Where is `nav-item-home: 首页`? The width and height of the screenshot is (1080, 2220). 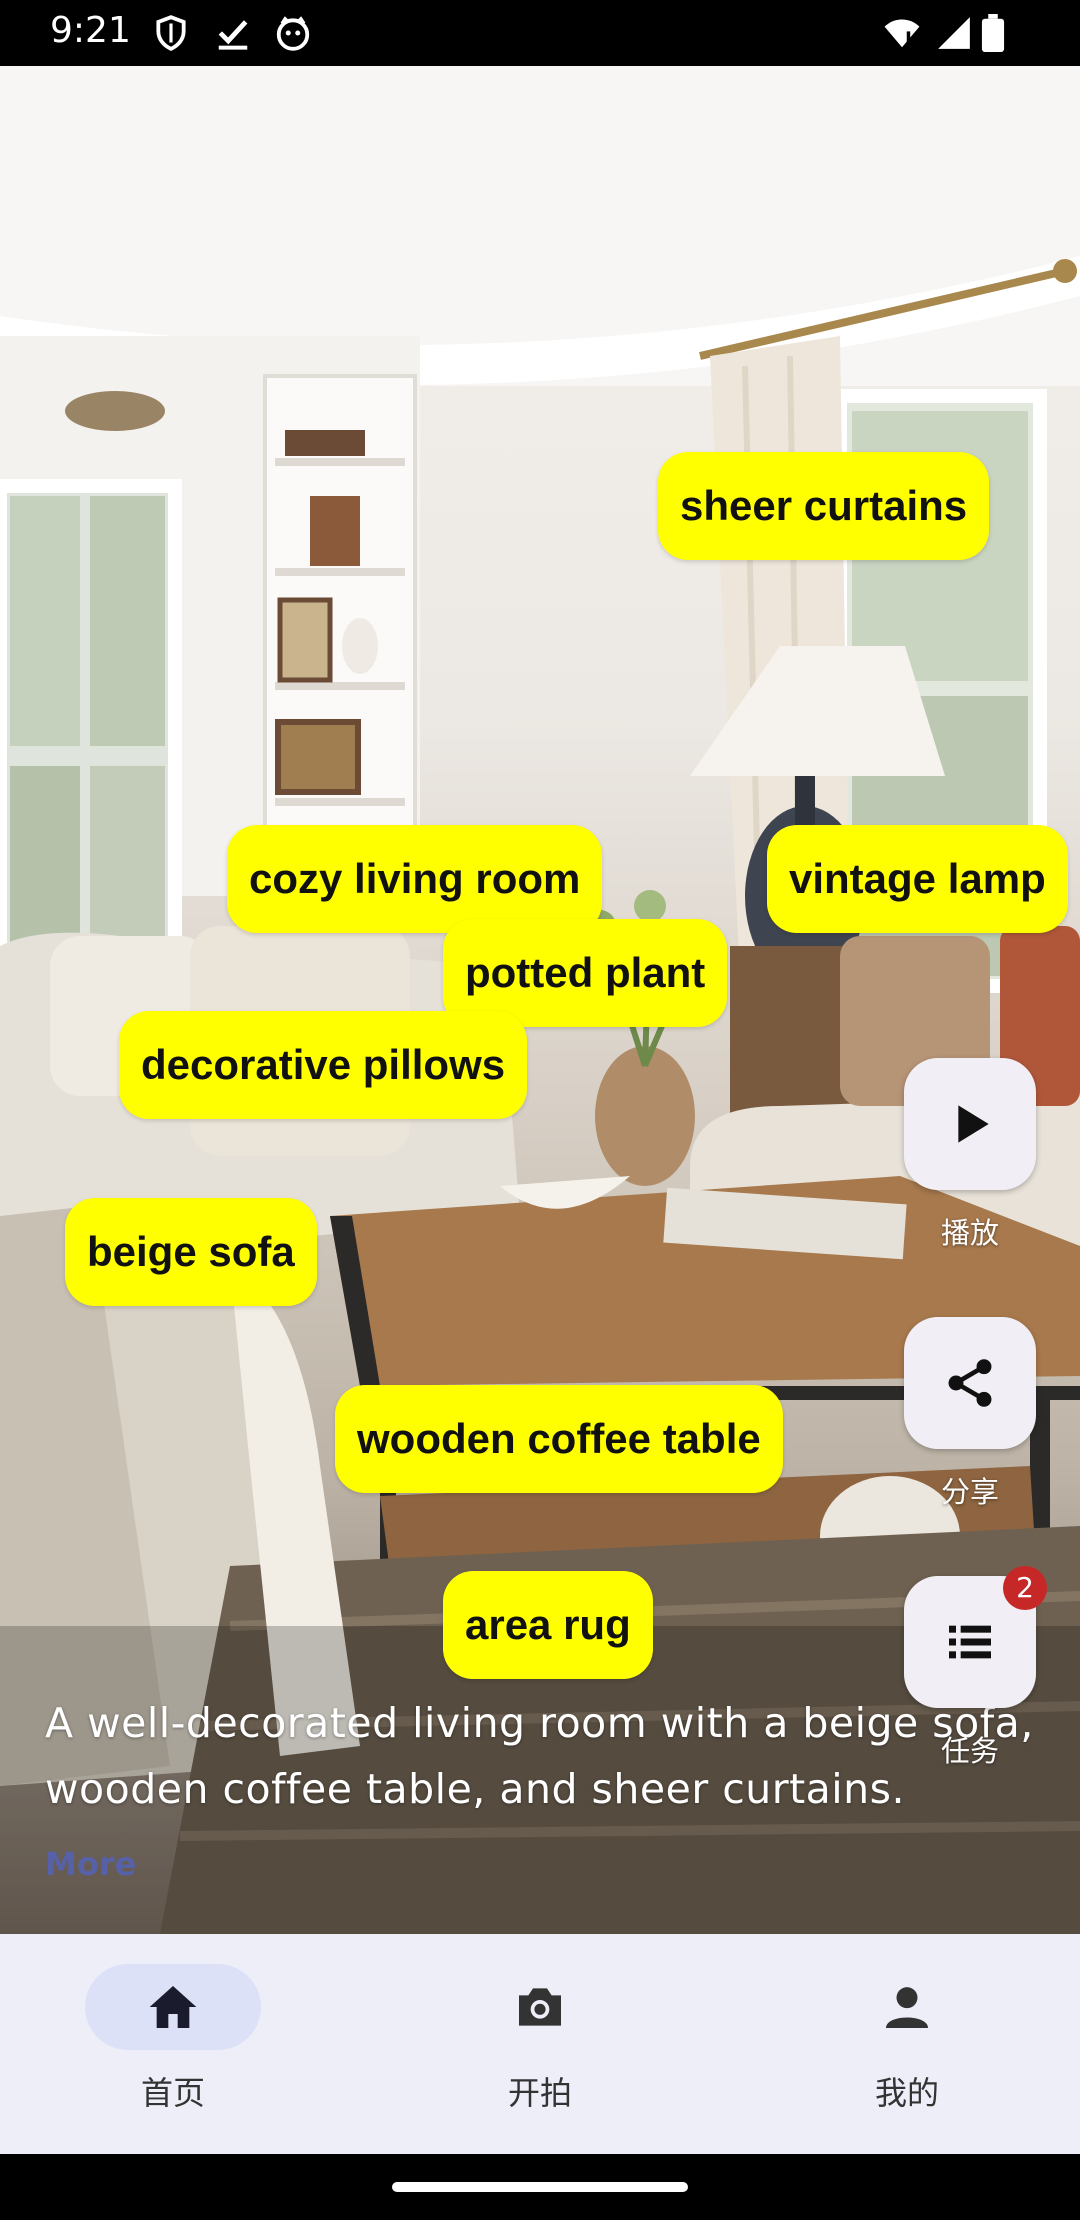
nav-item-home: 首页 is located at coordinates (173, 2049).